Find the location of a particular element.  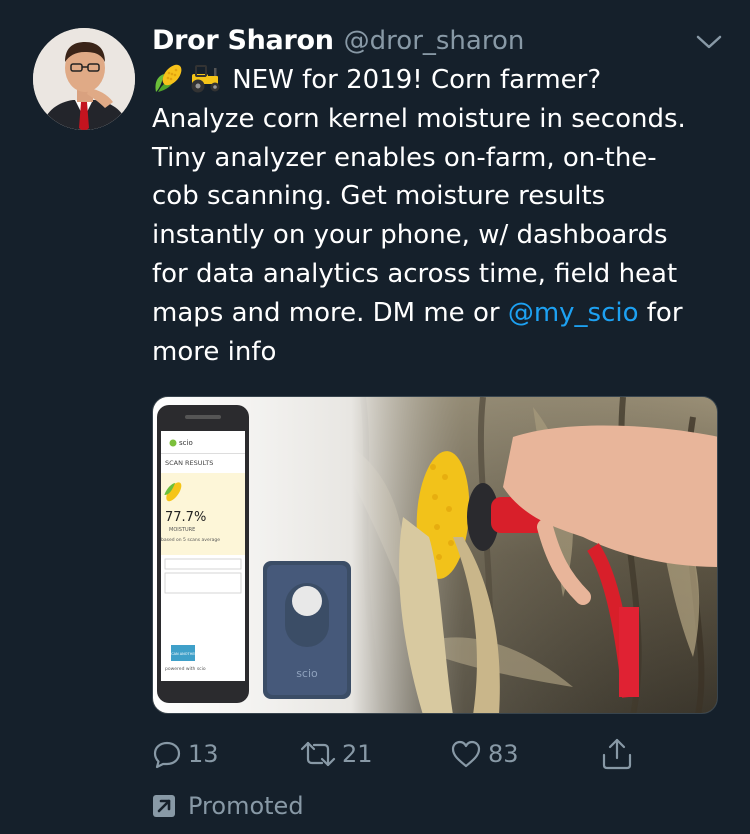

display-name: Dror Sharon is located at coordinates (243, 40).